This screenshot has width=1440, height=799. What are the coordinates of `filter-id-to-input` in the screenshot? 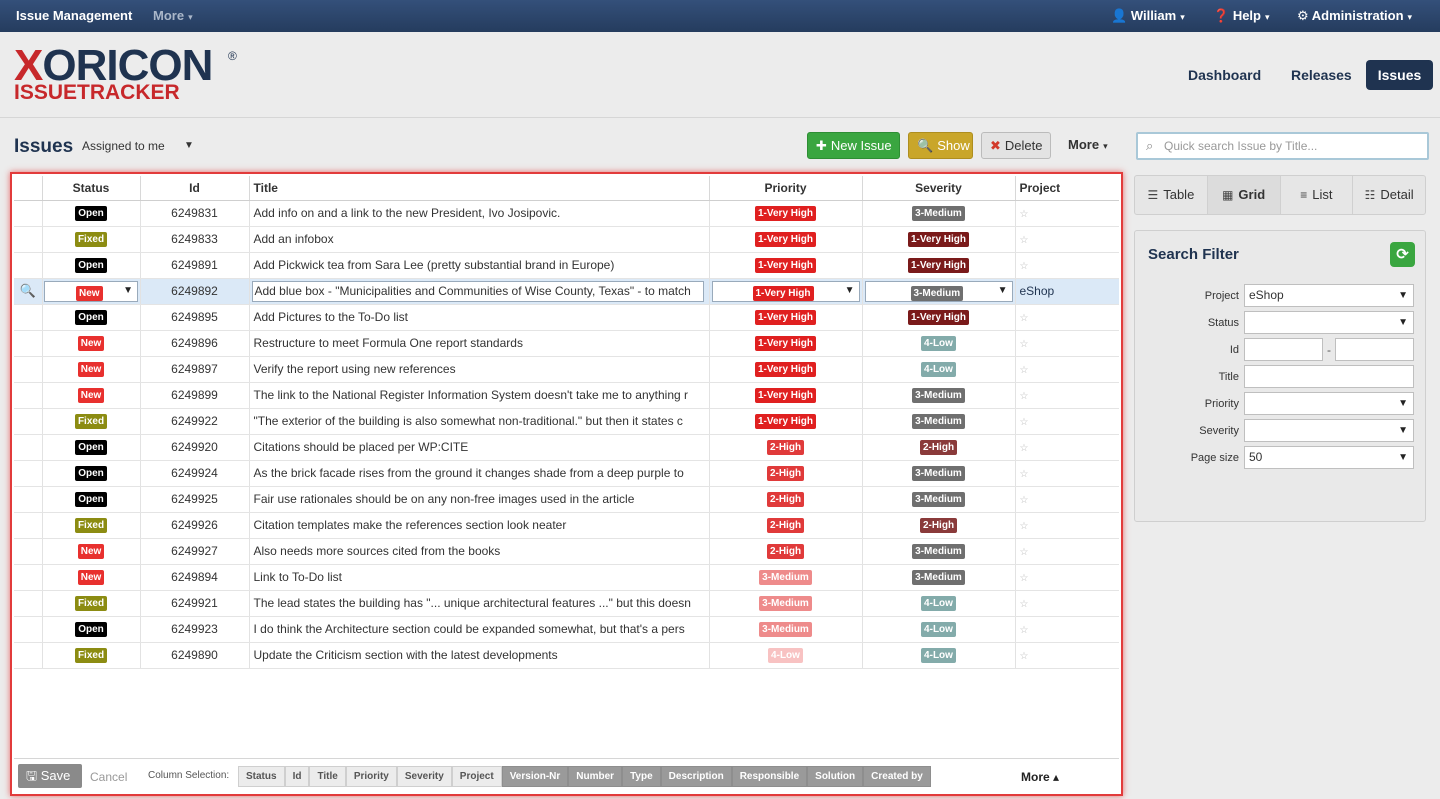 It's located at (1374, 349).